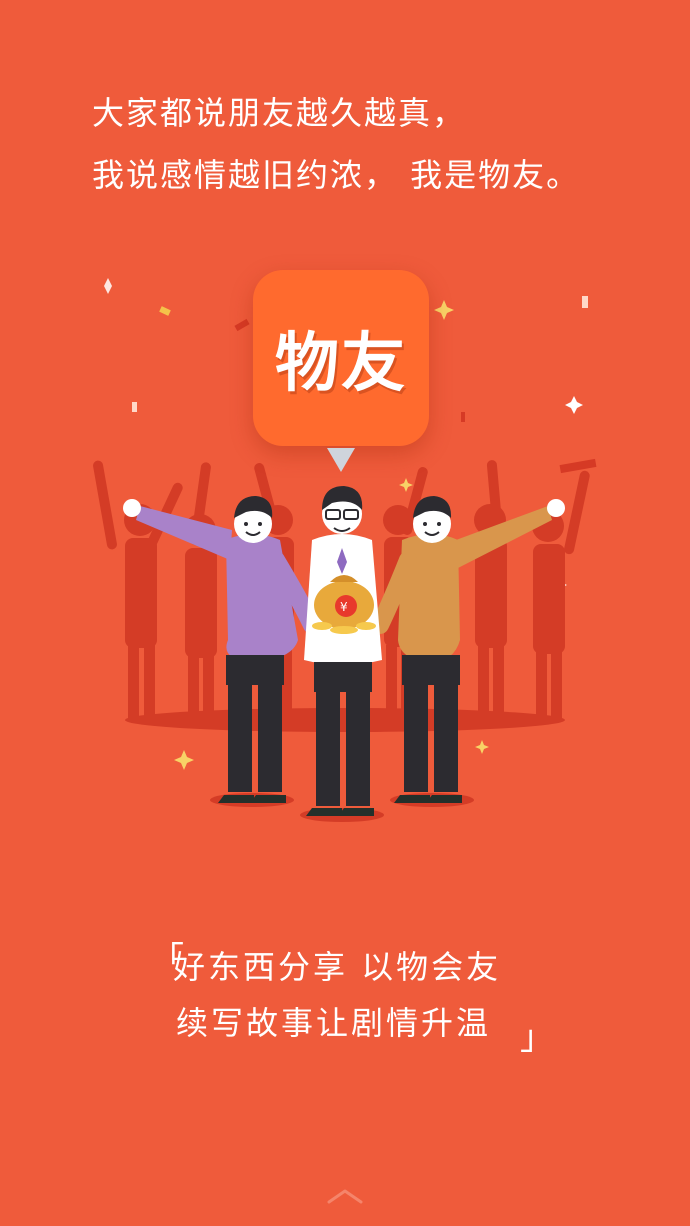 This screenshot has width=690, height=1226. I want to click on app-logo-badge: 物友, so click(341, 358).